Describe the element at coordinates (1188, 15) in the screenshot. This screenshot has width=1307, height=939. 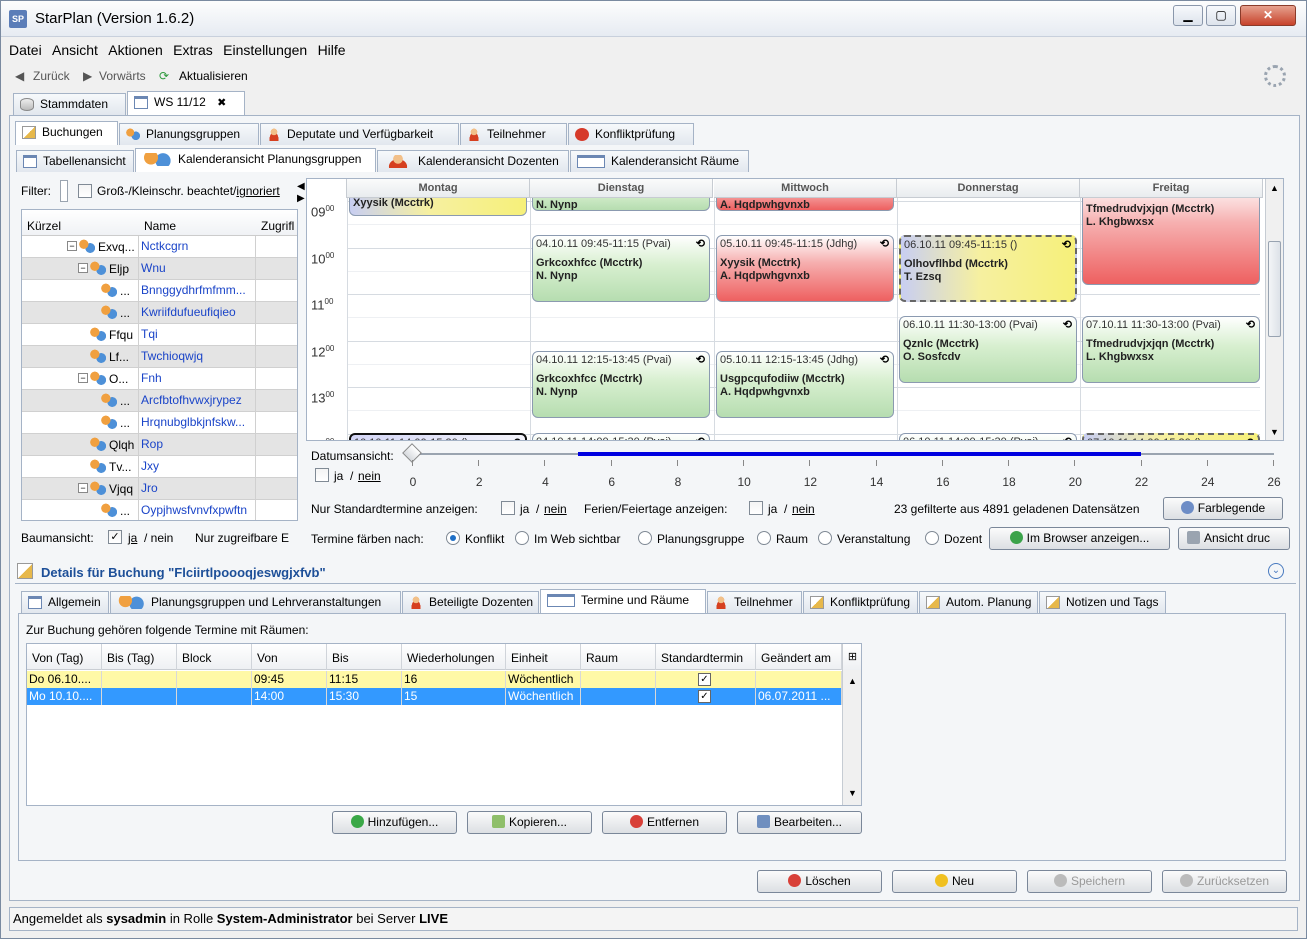
I see `minimize-button: ▁` at that location.